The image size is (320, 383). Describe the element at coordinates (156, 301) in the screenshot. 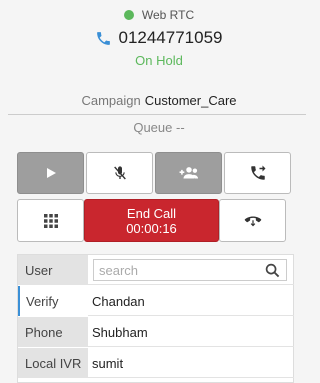

I see `details-row: Verify Chandan` at that location.